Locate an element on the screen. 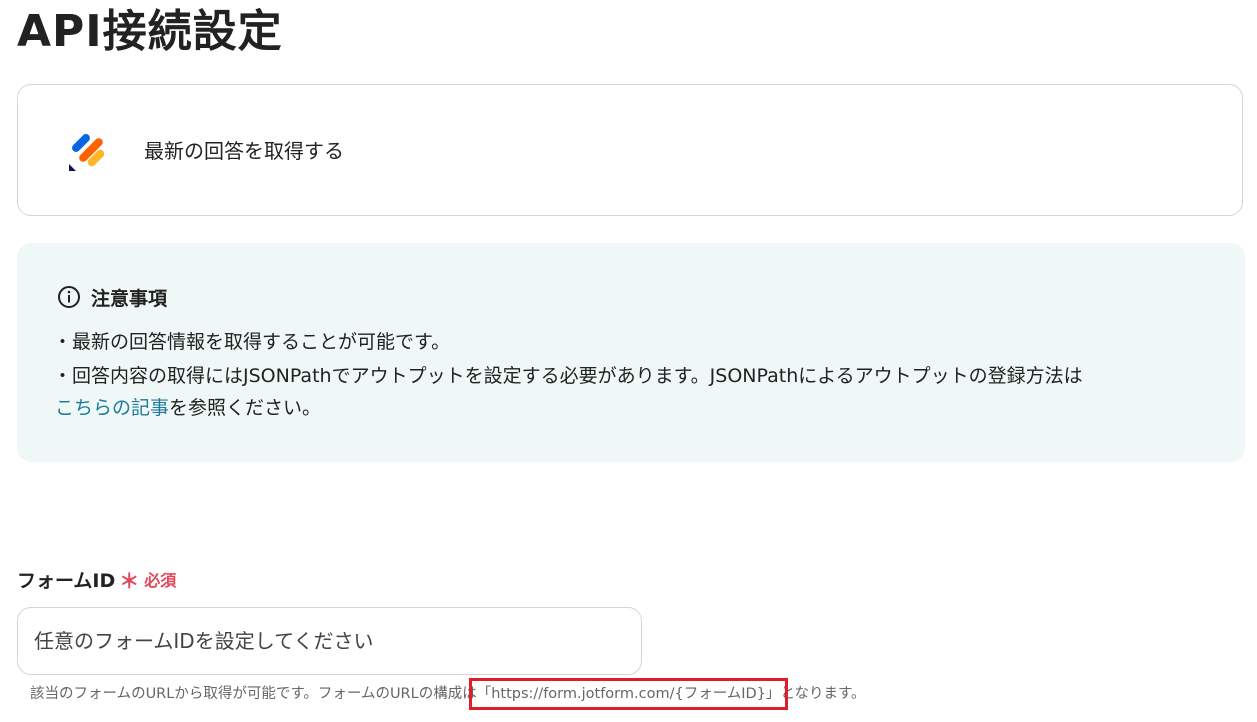 The image size is (1257, 722). form-id-input is located at coordinates (329, 641).